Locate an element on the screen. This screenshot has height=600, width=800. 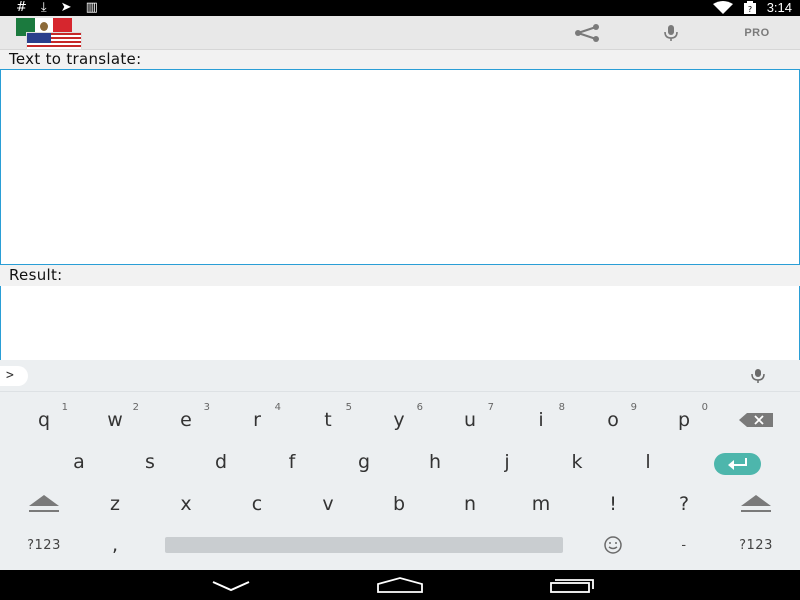
key-q: q1 is located at coordinates (44, 420).